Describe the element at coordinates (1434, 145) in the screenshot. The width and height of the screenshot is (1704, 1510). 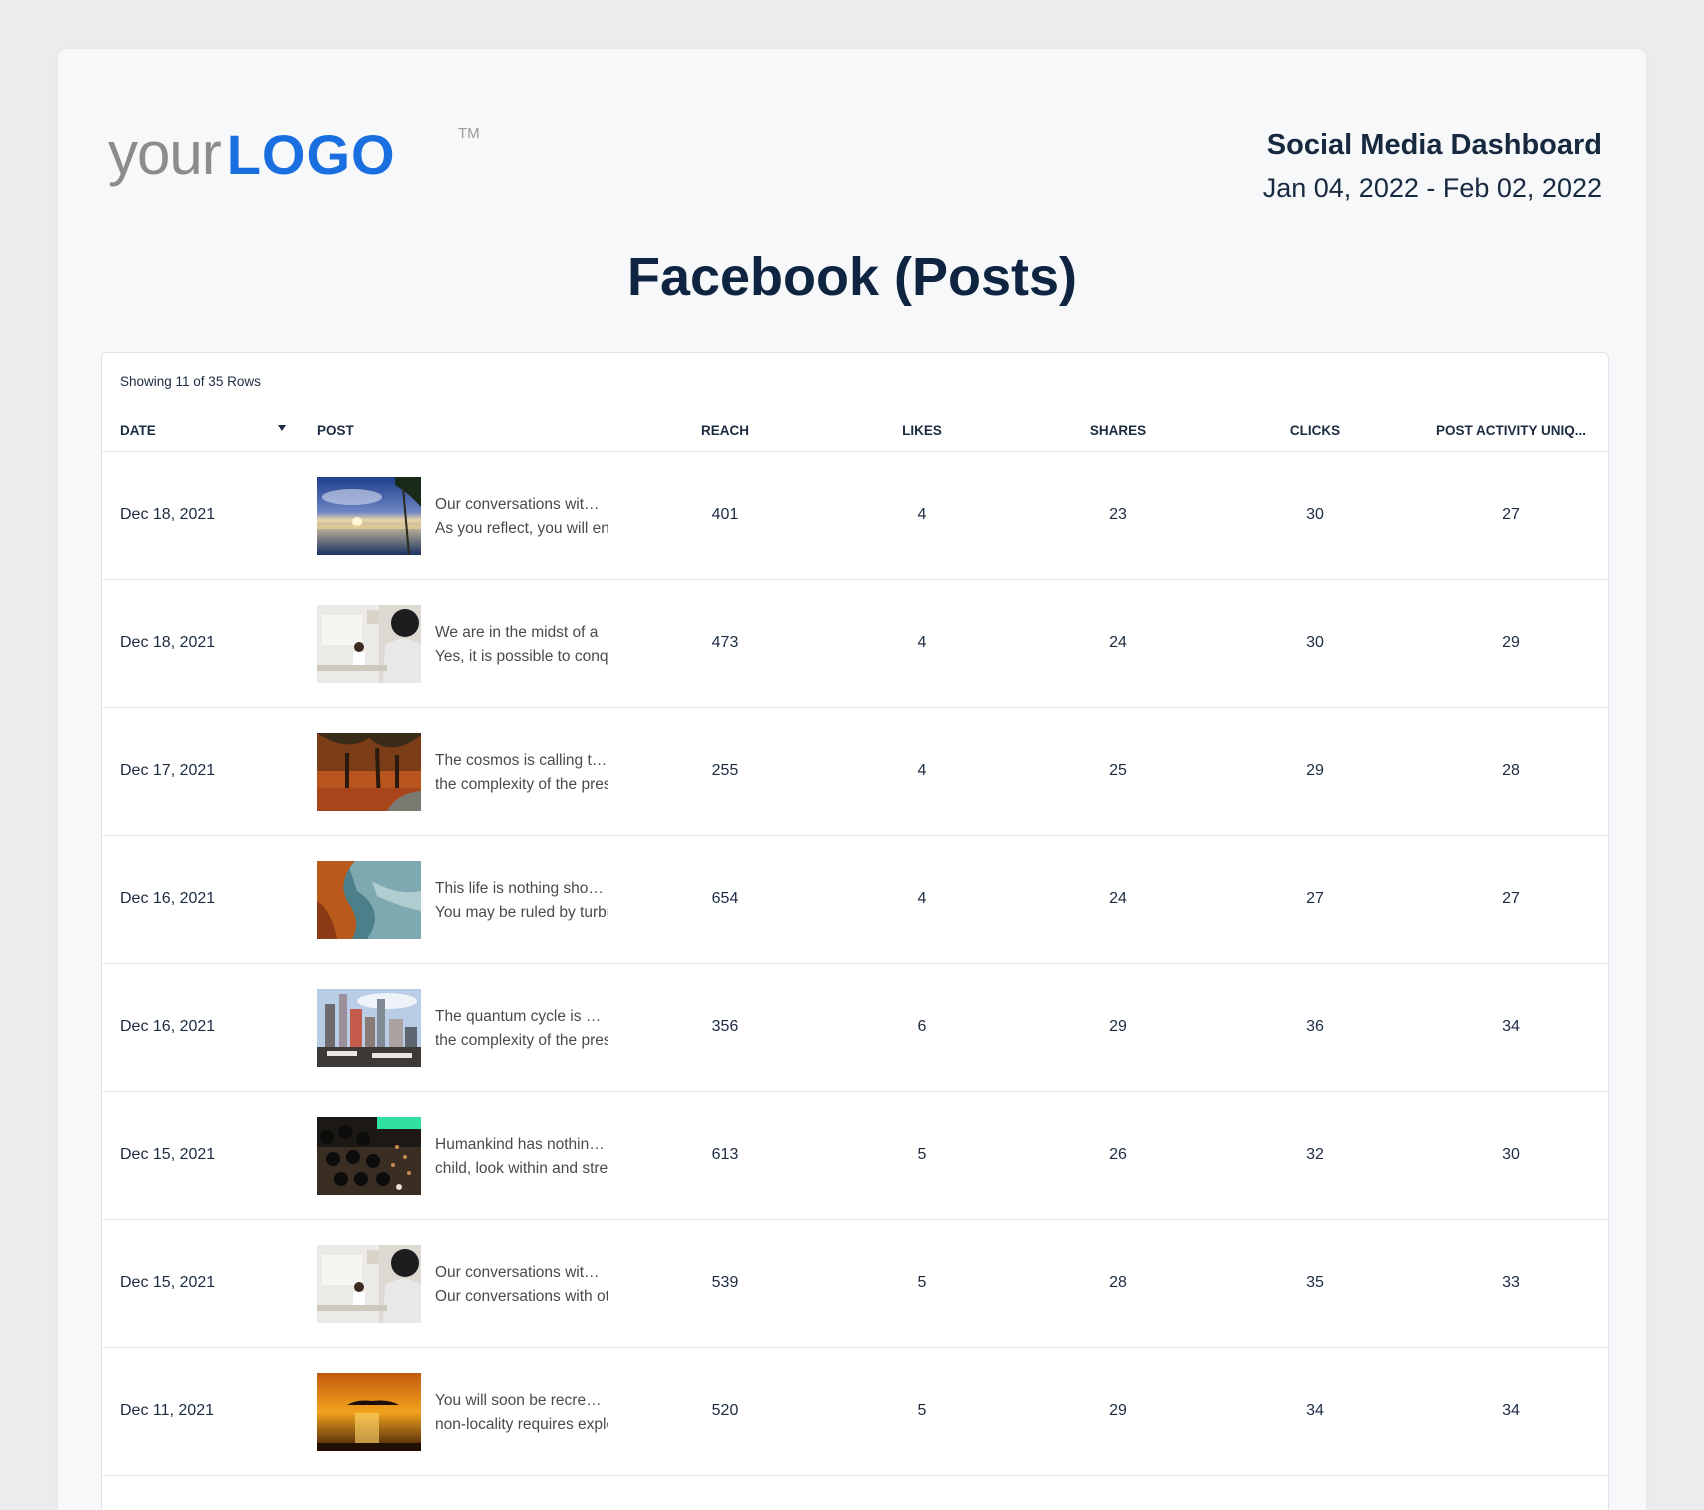
I see `dashboard-title: Social Media Dashboard` at that location.